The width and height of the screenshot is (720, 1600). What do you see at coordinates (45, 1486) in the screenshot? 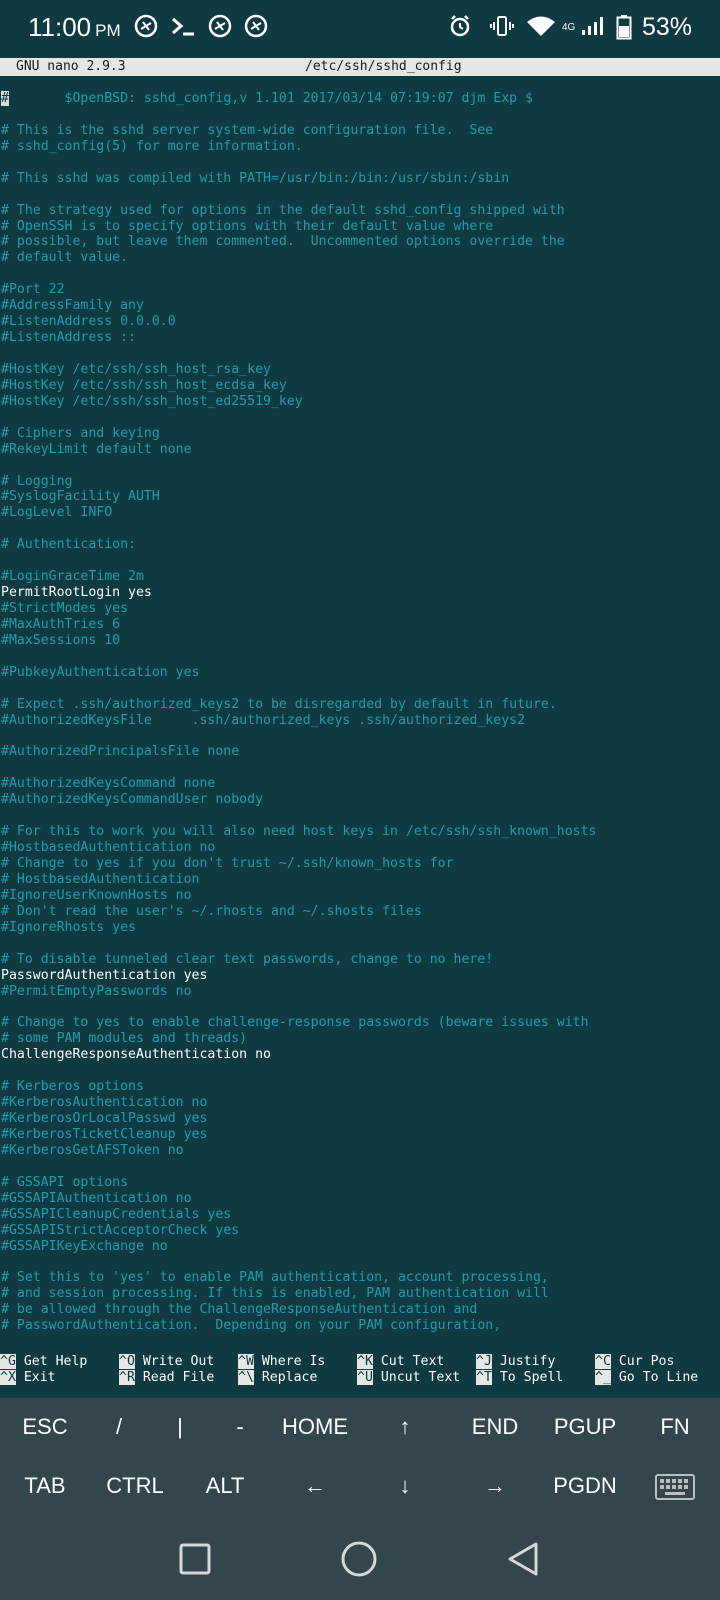
I see `key-tab: TAB` at bounding box center [45, 1486].